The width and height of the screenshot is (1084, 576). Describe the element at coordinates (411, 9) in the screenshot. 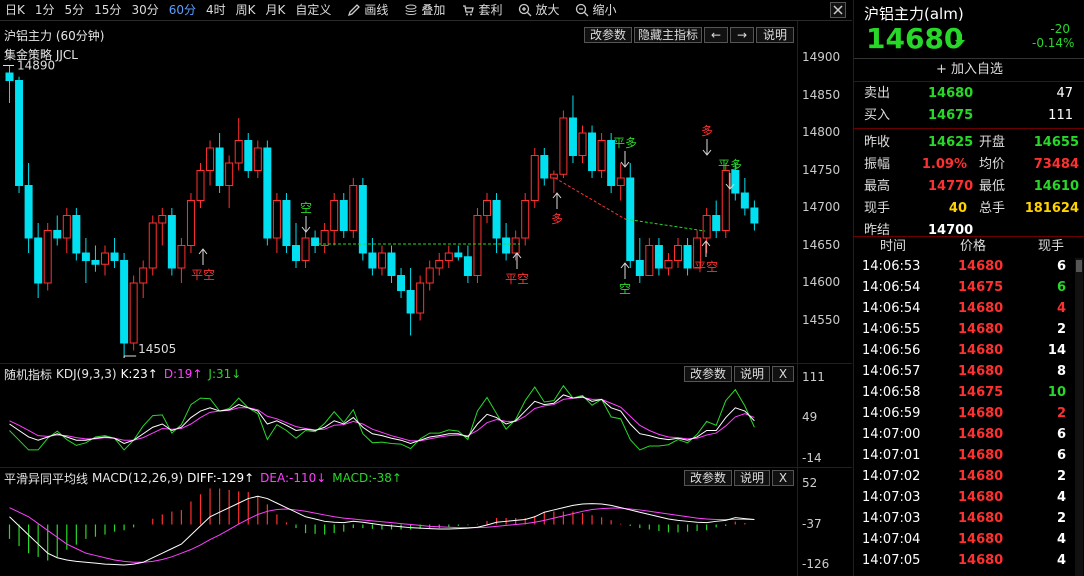

I see `stack-icon` at that location.